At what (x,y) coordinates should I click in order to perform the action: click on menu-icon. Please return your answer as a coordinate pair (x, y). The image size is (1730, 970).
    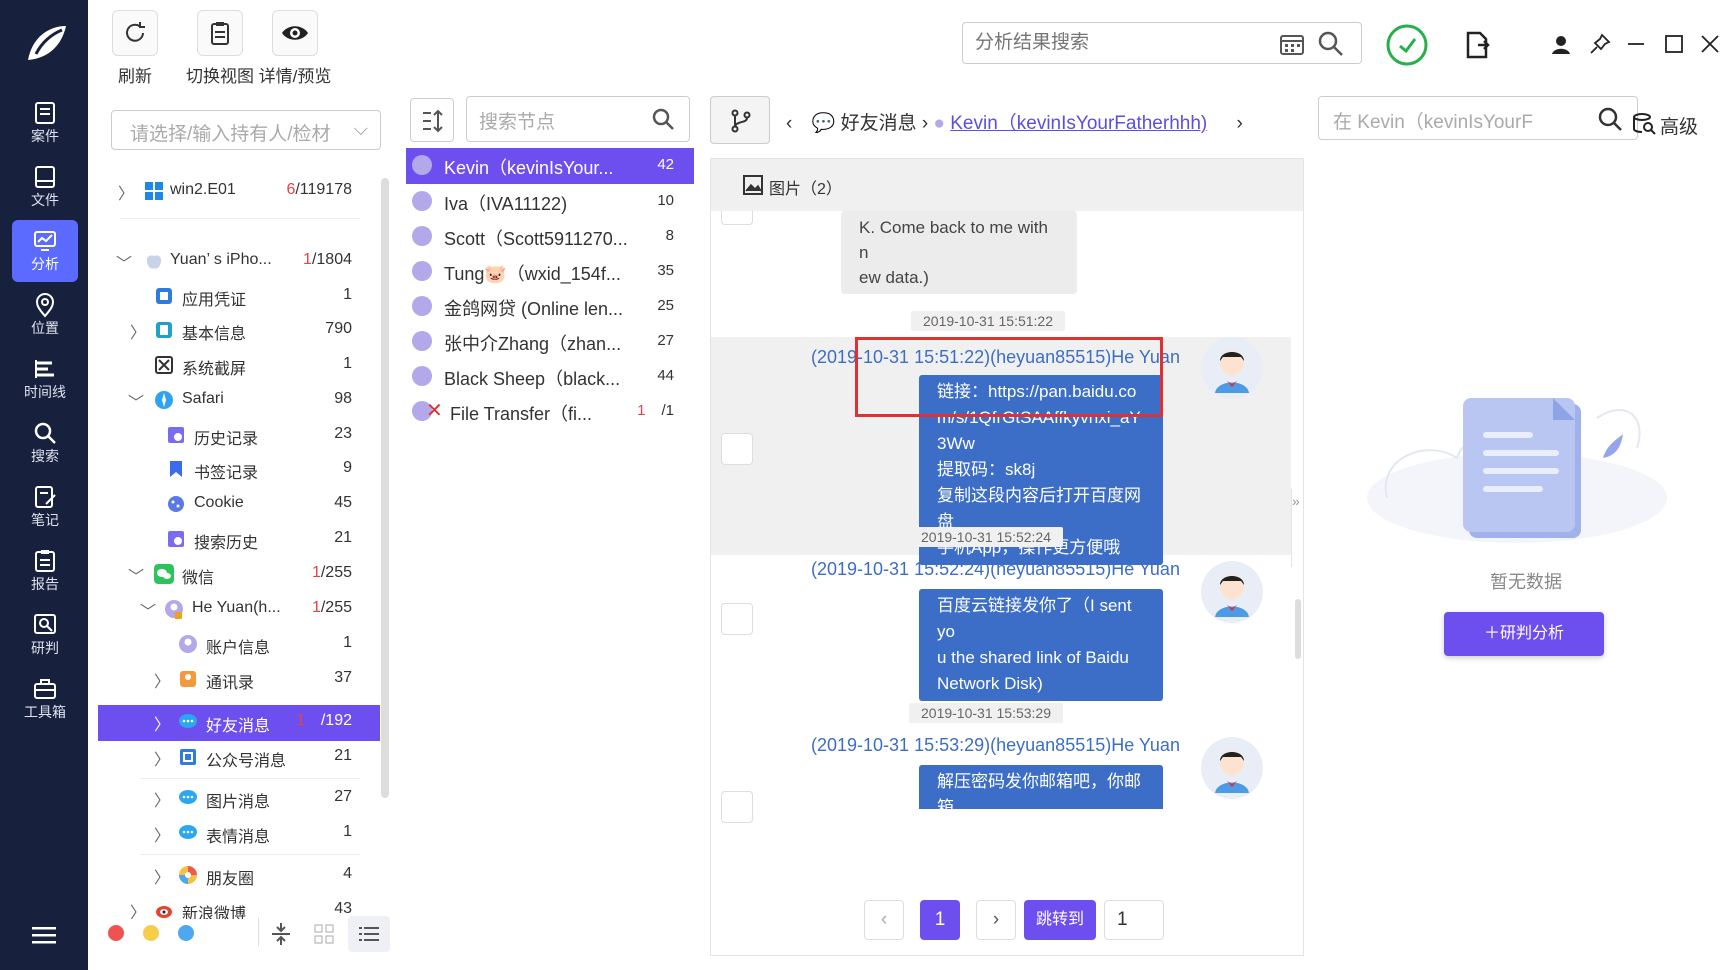
    Looking at the image, I should click on (44, 935).